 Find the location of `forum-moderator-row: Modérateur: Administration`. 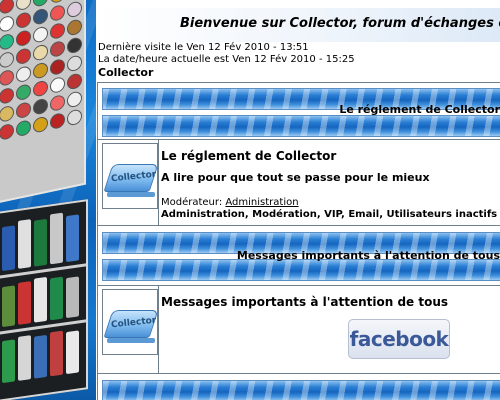

forum-moderator-row: Modérateur: Administration is located at coordinates (230, 202).